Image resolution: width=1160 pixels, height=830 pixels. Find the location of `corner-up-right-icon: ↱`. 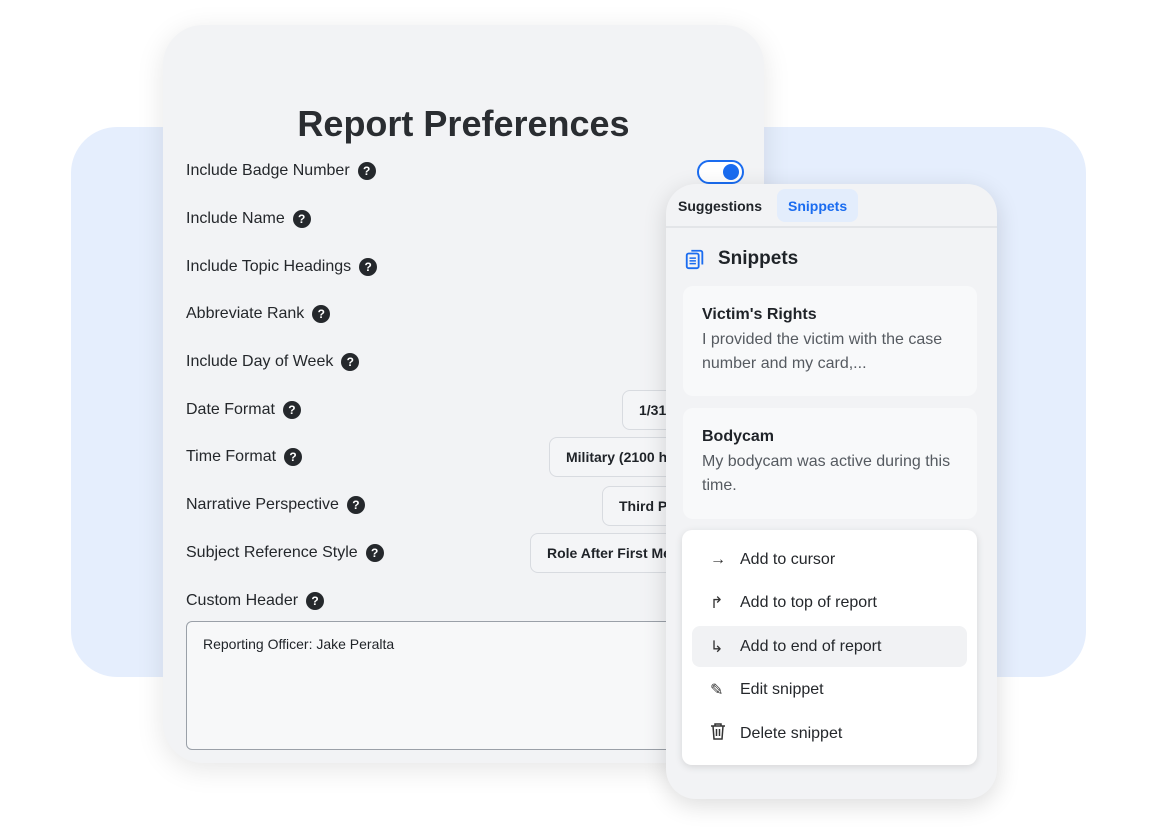

corner-up-right-icon: ↱ is located at coordinates (717, 603).